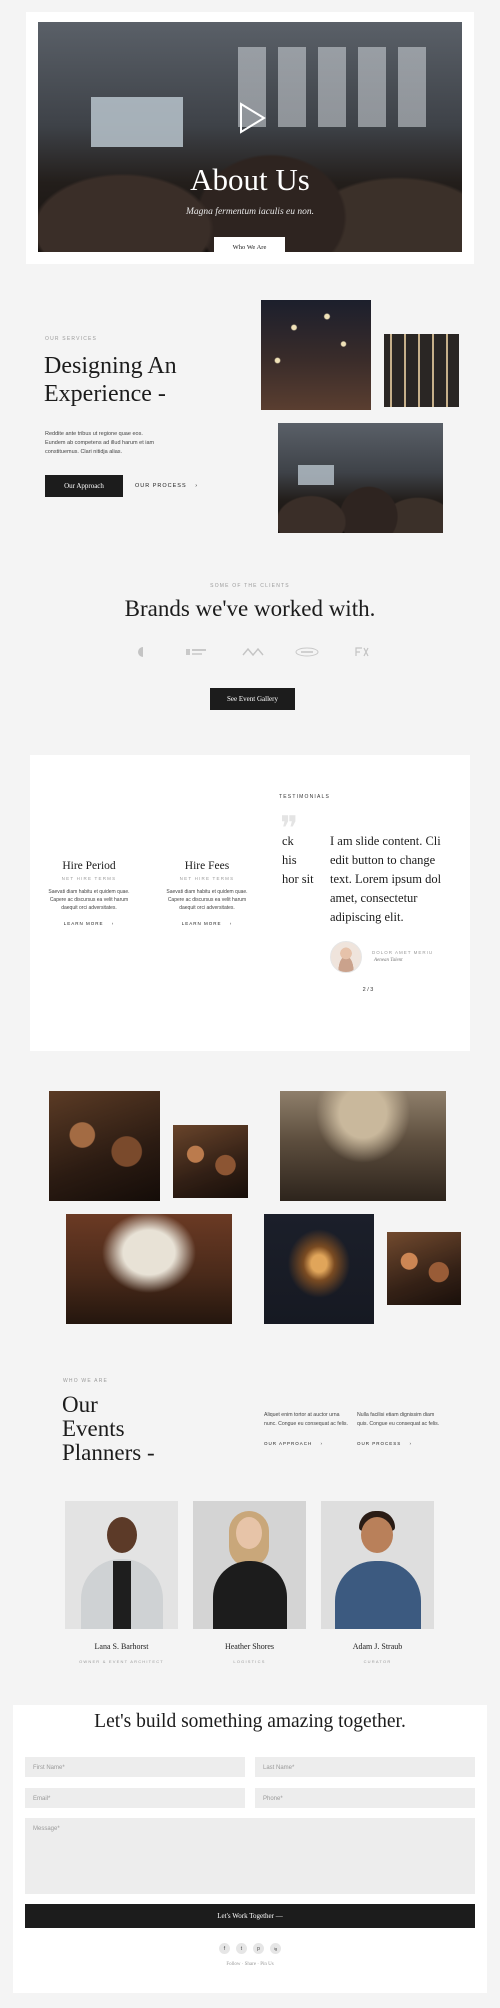  What do you see at coordinates (301, 862) in the screenshot?
I see `testimonial-prev-slide: ck his hor sit` at bounding box center [301, 862].